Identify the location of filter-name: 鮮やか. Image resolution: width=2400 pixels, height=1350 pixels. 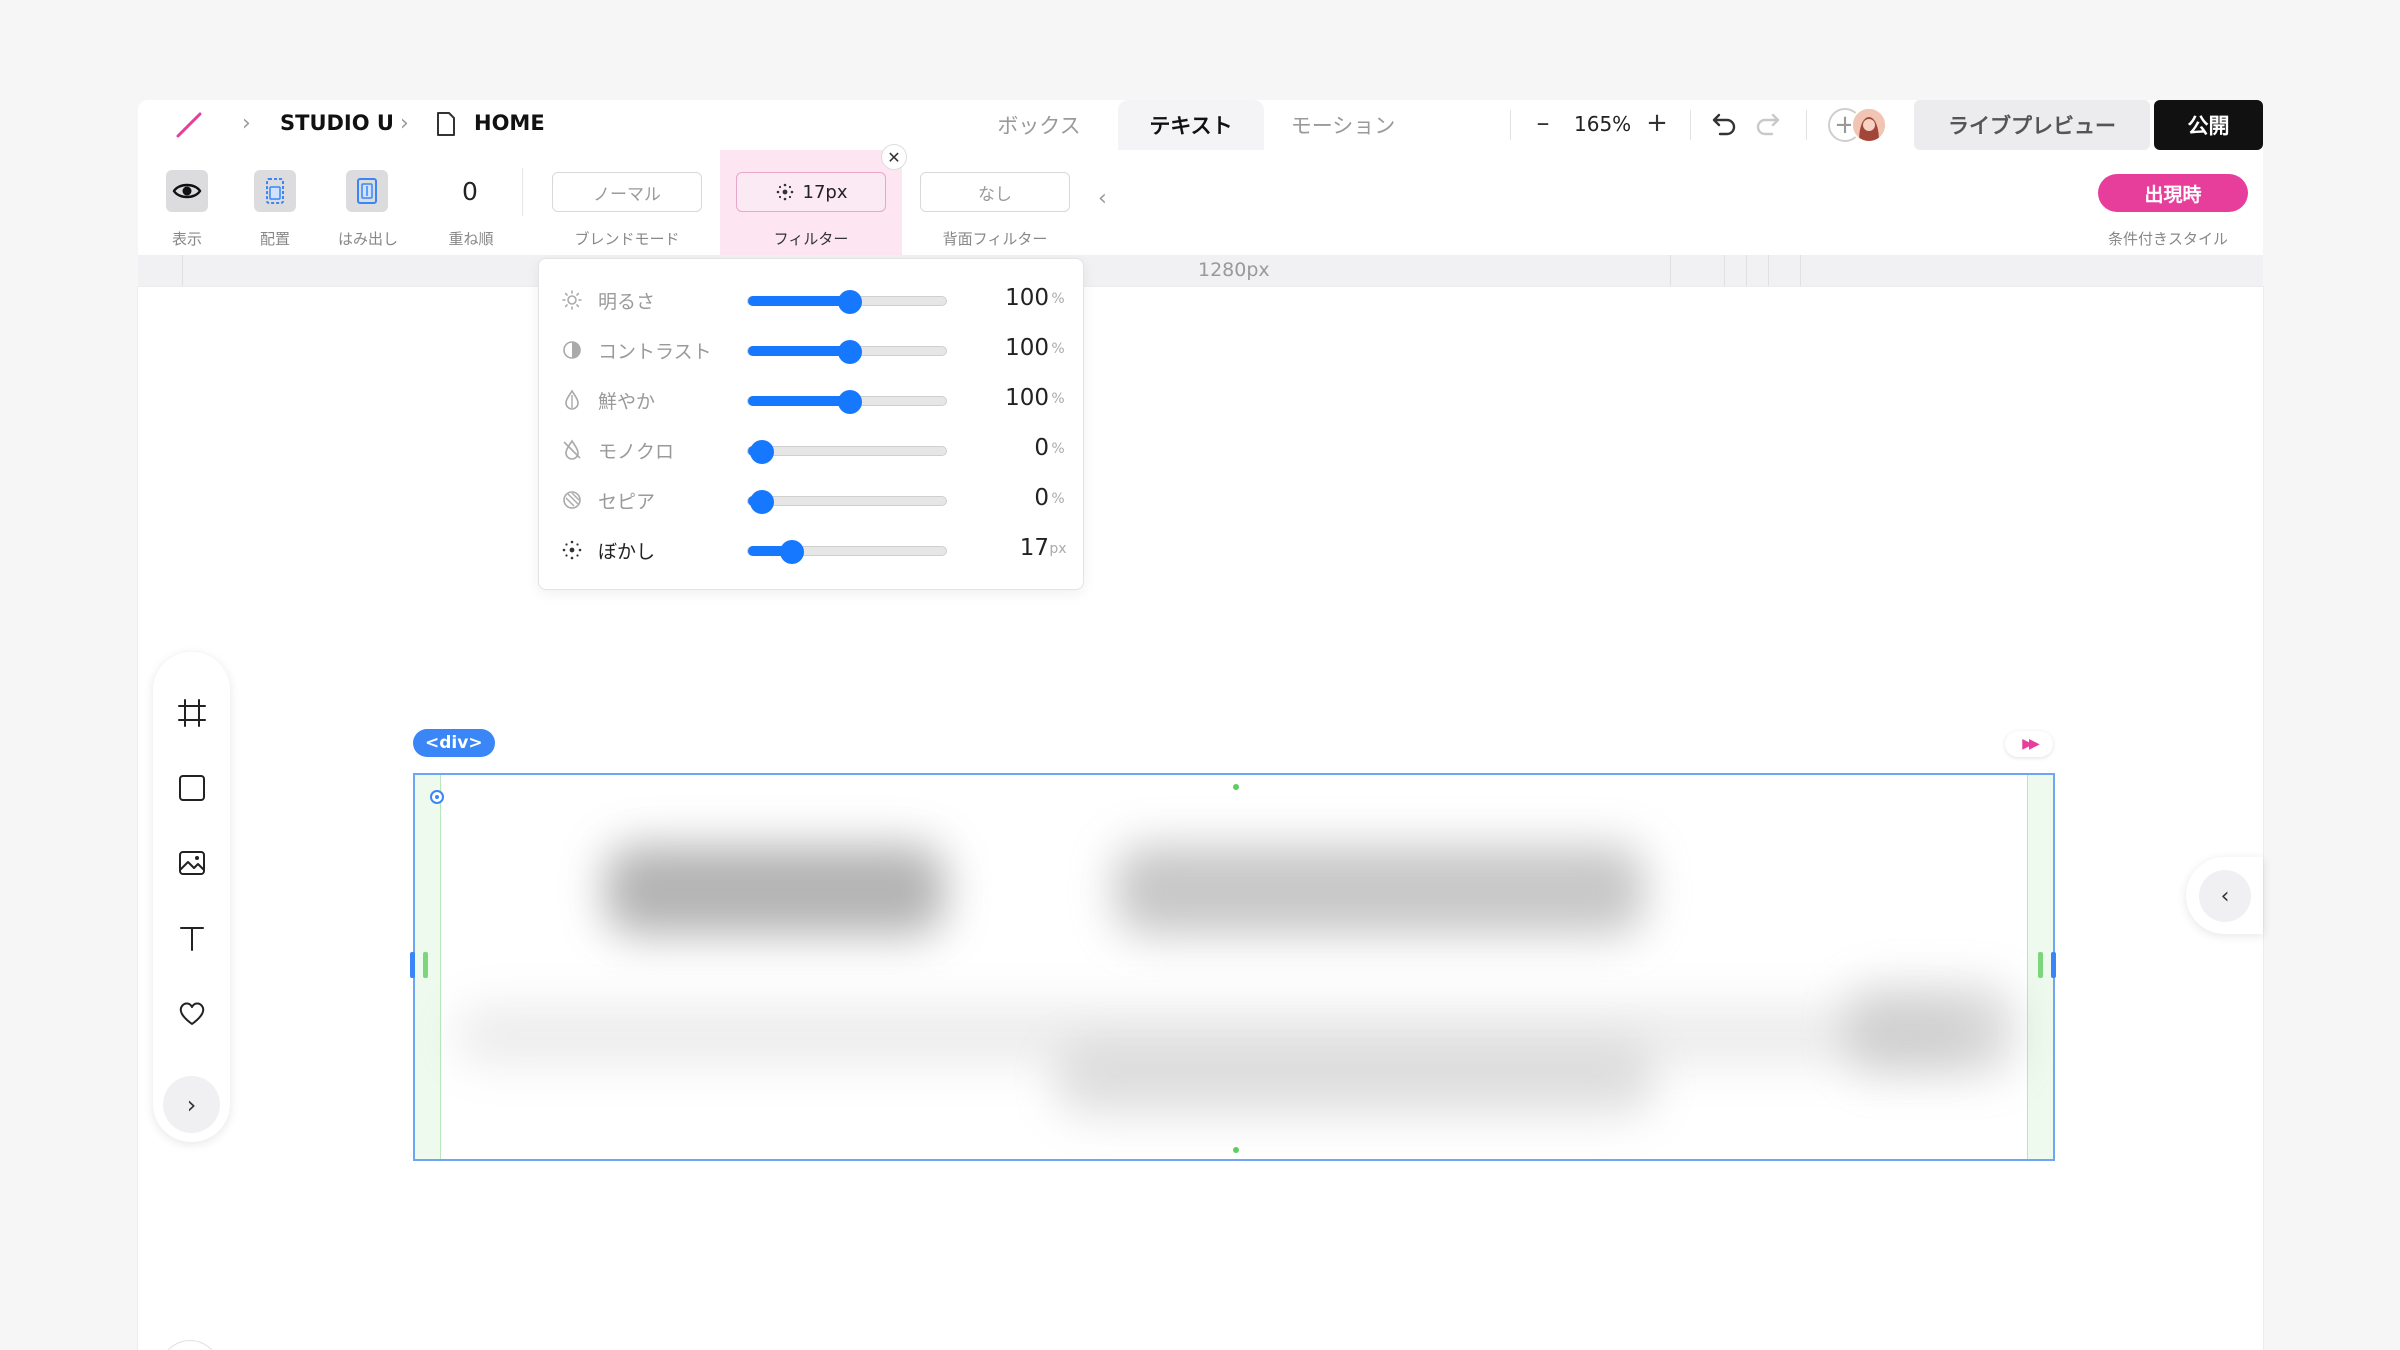
(627, 402).